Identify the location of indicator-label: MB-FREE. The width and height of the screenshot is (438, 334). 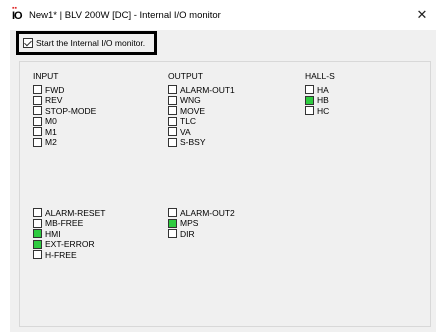
(64, 223).